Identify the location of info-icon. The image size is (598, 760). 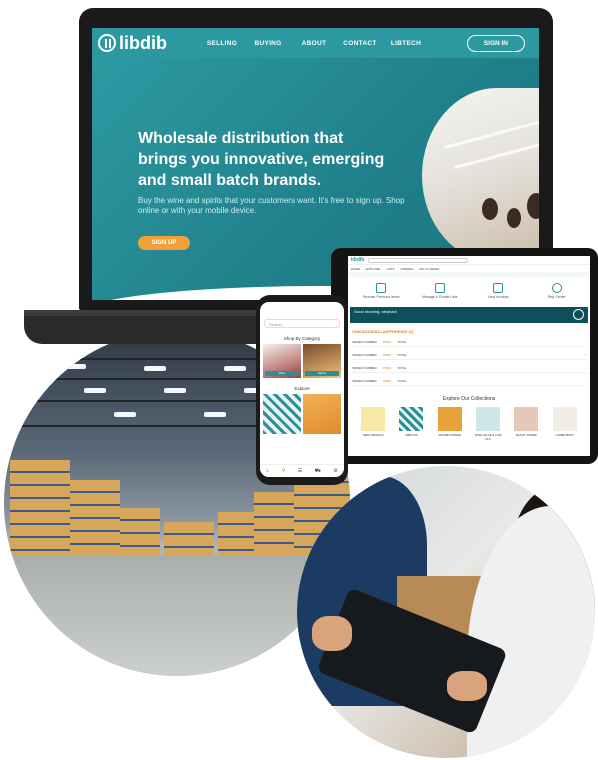
(556, 288).